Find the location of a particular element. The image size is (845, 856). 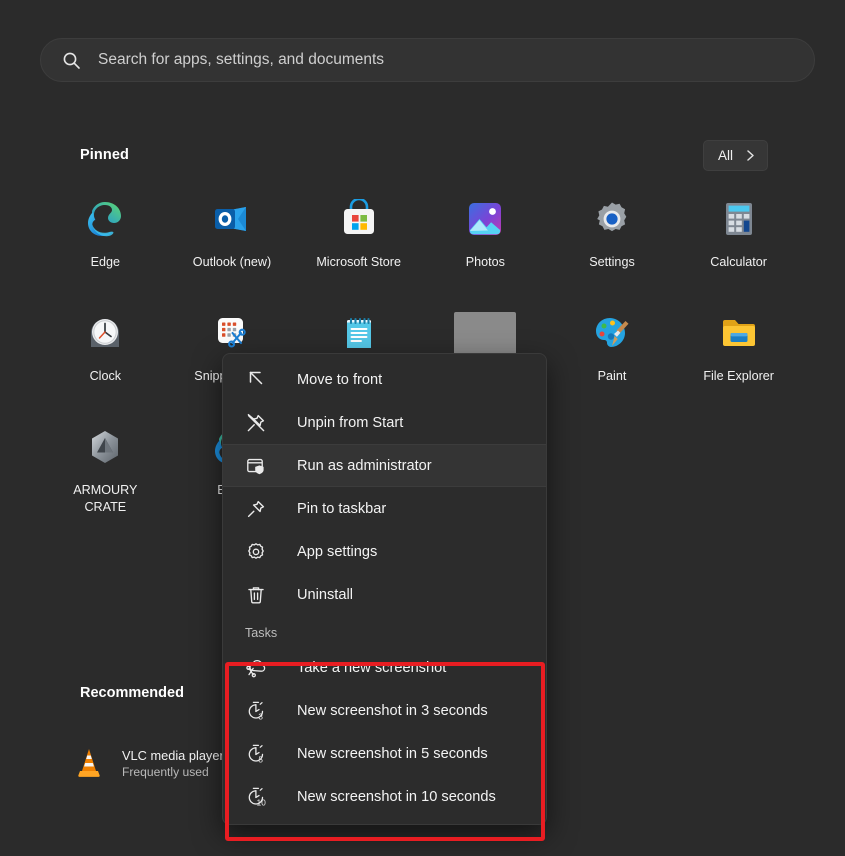

svg-text: 5 is located at coordinates (260, 759).